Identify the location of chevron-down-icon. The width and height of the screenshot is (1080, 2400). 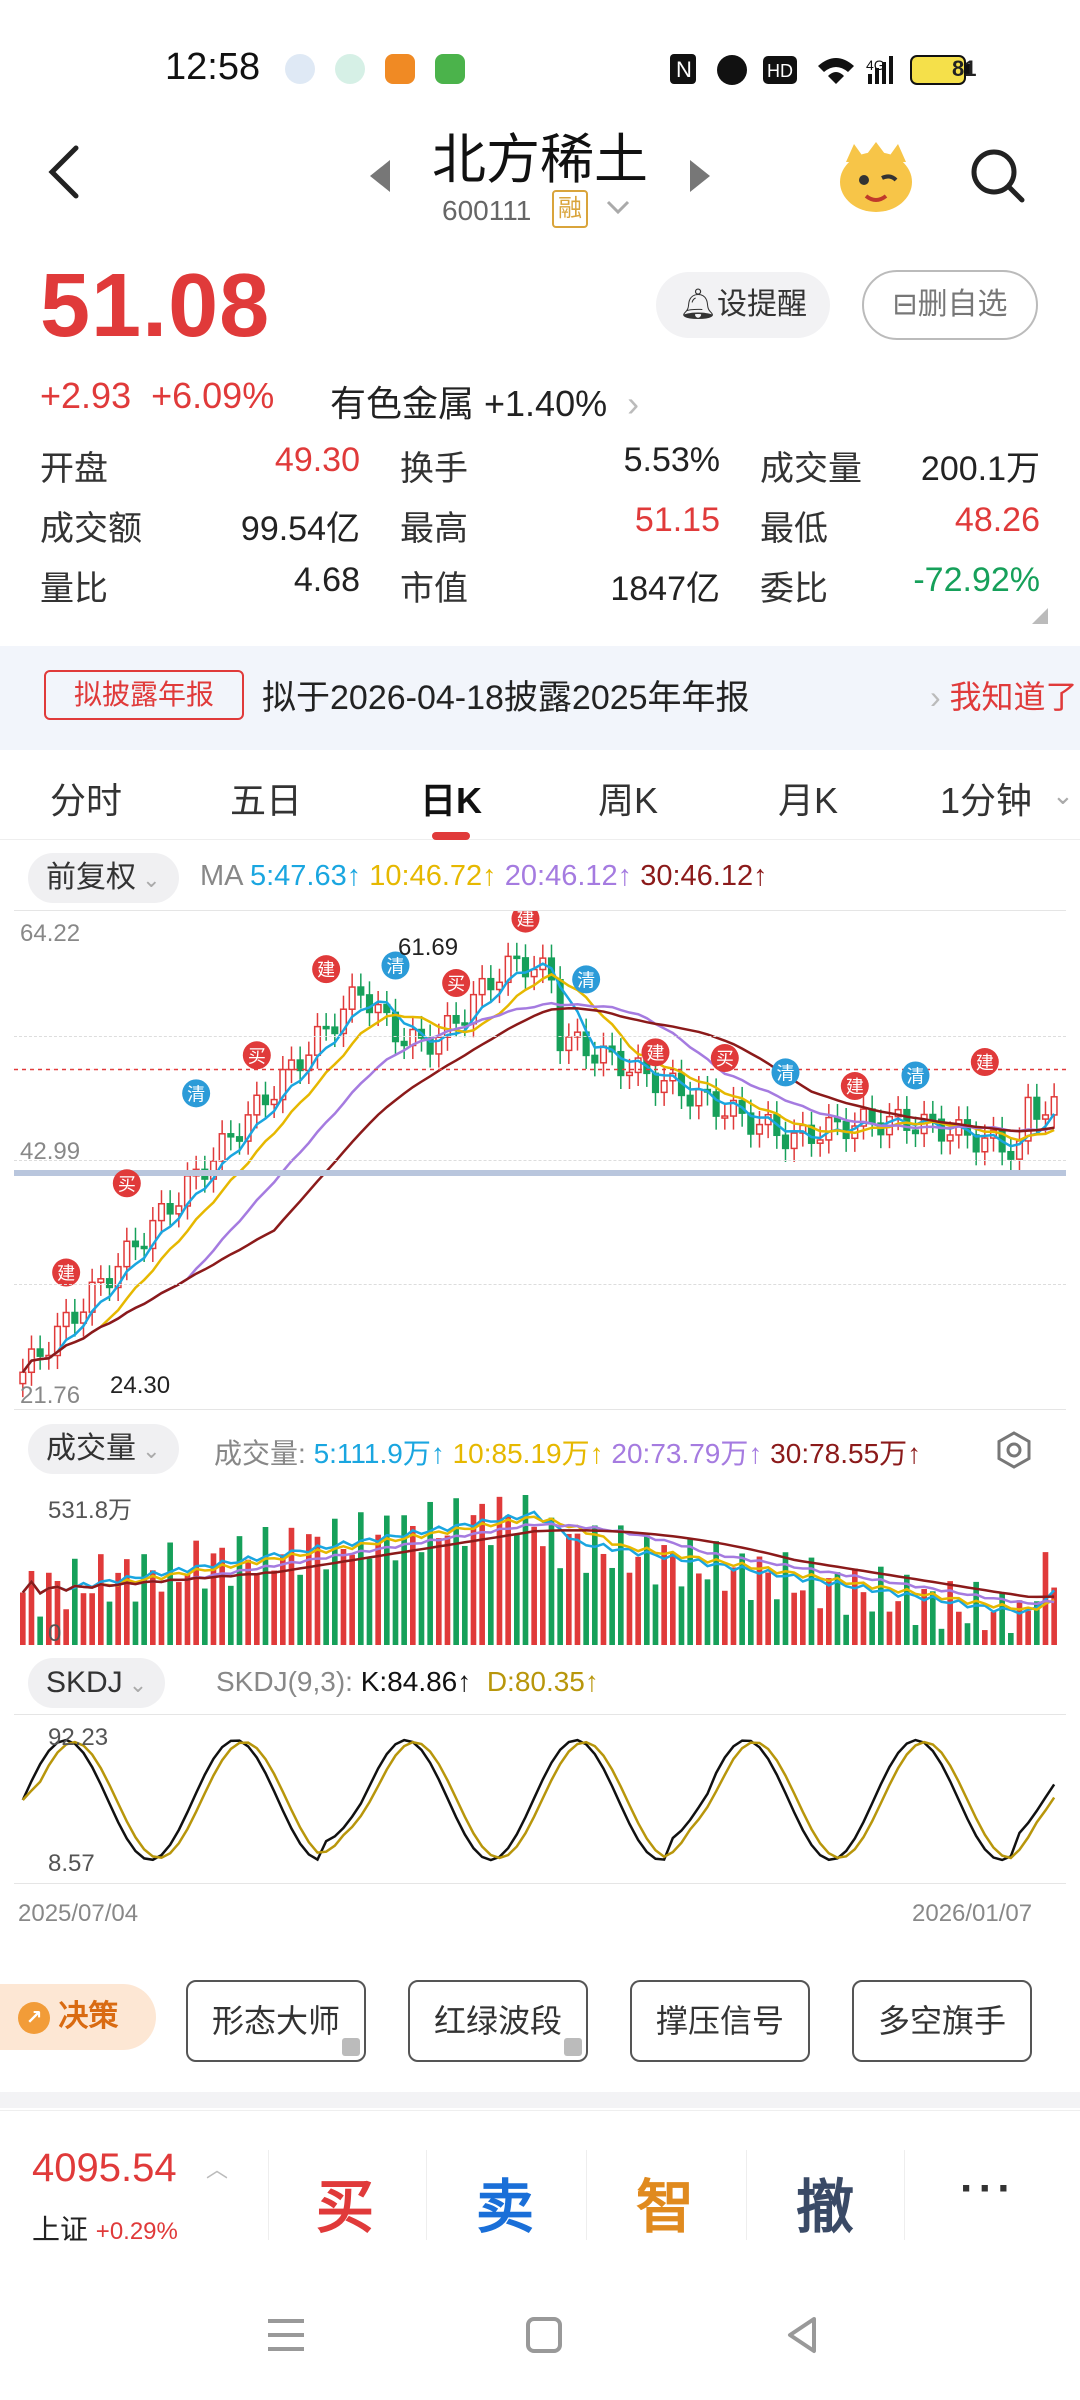
(618, 208).